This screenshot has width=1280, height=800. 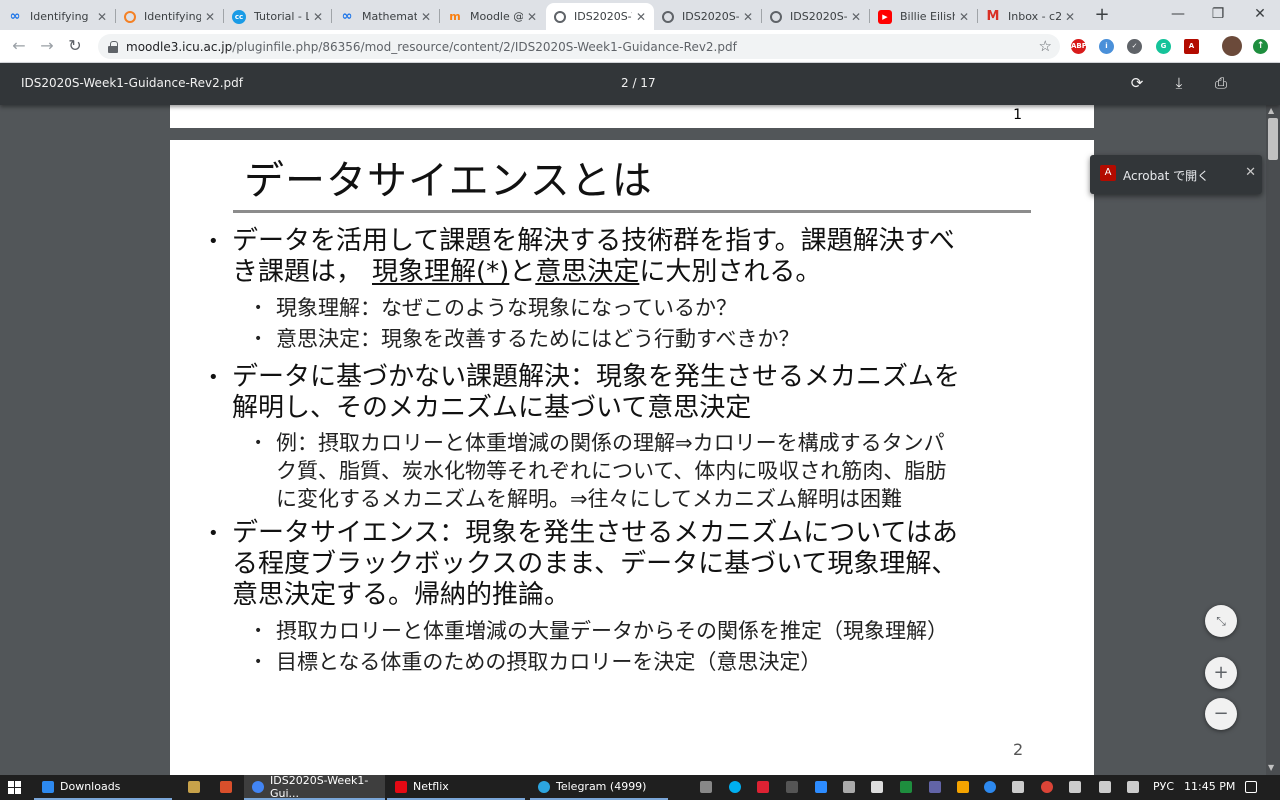 I want to click on minimize-button: —, so click(x=1178, y=14).